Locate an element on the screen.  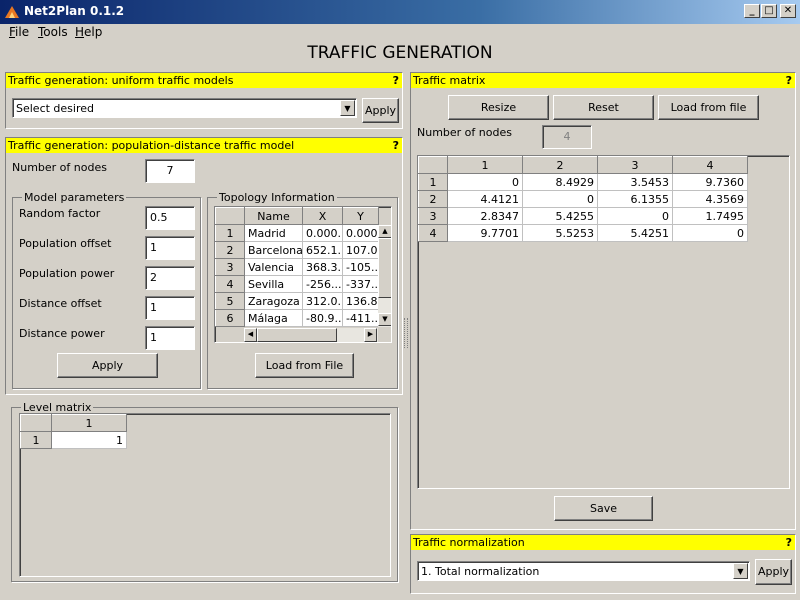
traffic-cell: 3.5453 is located at coordinates (635, 182).